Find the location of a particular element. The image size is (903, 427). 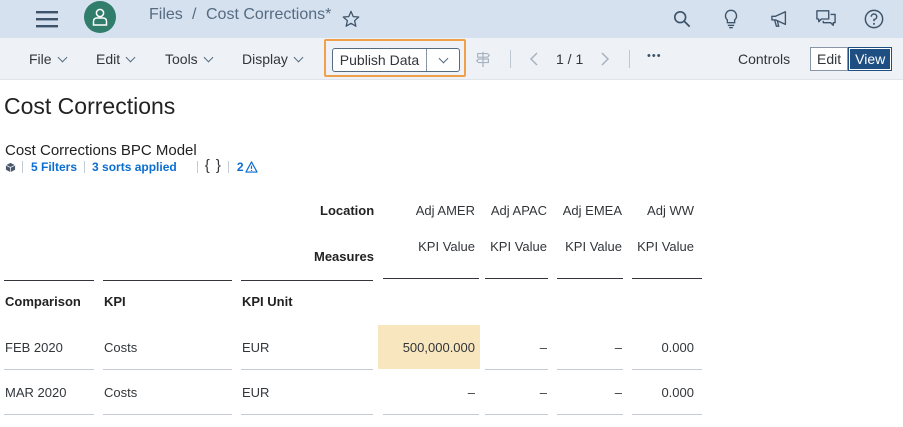

lightbulb-icon is located at coordinates (731, 19).